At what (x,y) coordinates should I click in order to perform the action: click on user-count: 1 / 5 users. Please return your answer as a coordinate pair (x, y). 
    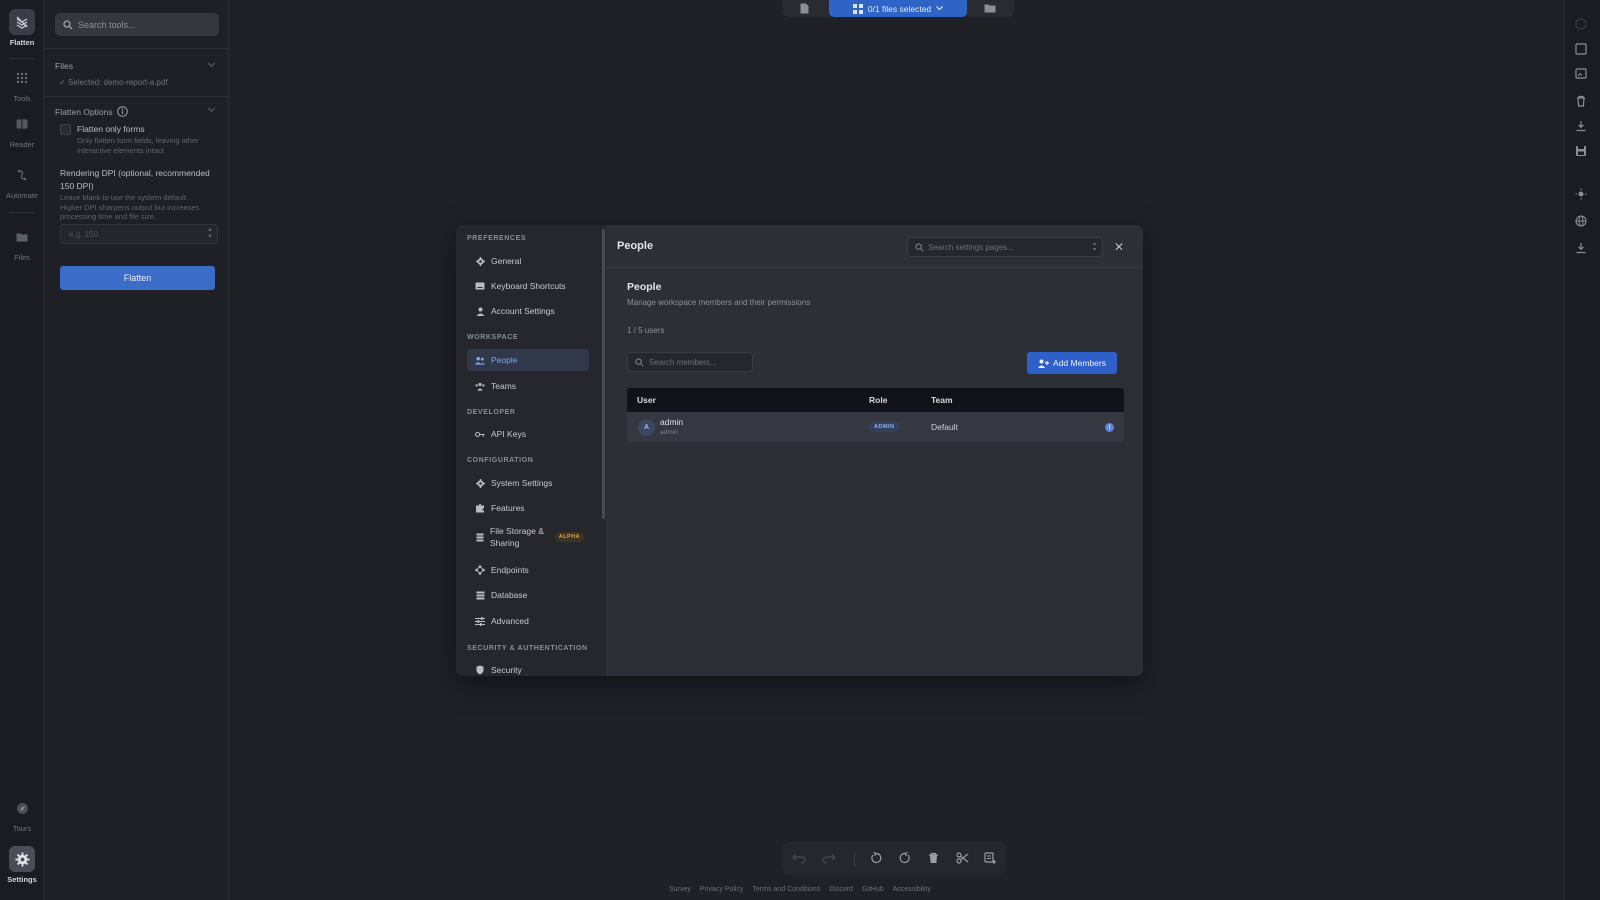
    Looking at the image, I should click on (646, 330).